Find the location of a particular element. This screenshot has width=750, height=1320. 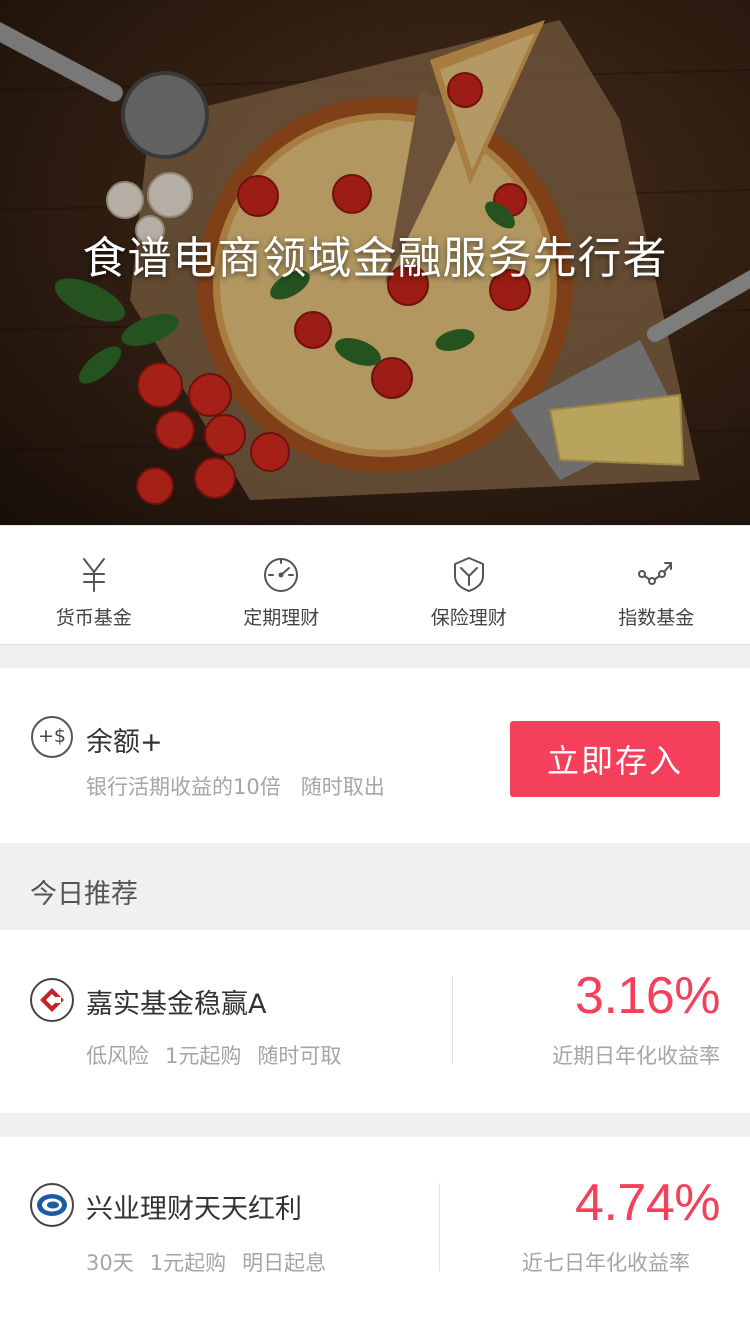

deposit-now-button: 立即存入 is located at coordinates (615, 759).